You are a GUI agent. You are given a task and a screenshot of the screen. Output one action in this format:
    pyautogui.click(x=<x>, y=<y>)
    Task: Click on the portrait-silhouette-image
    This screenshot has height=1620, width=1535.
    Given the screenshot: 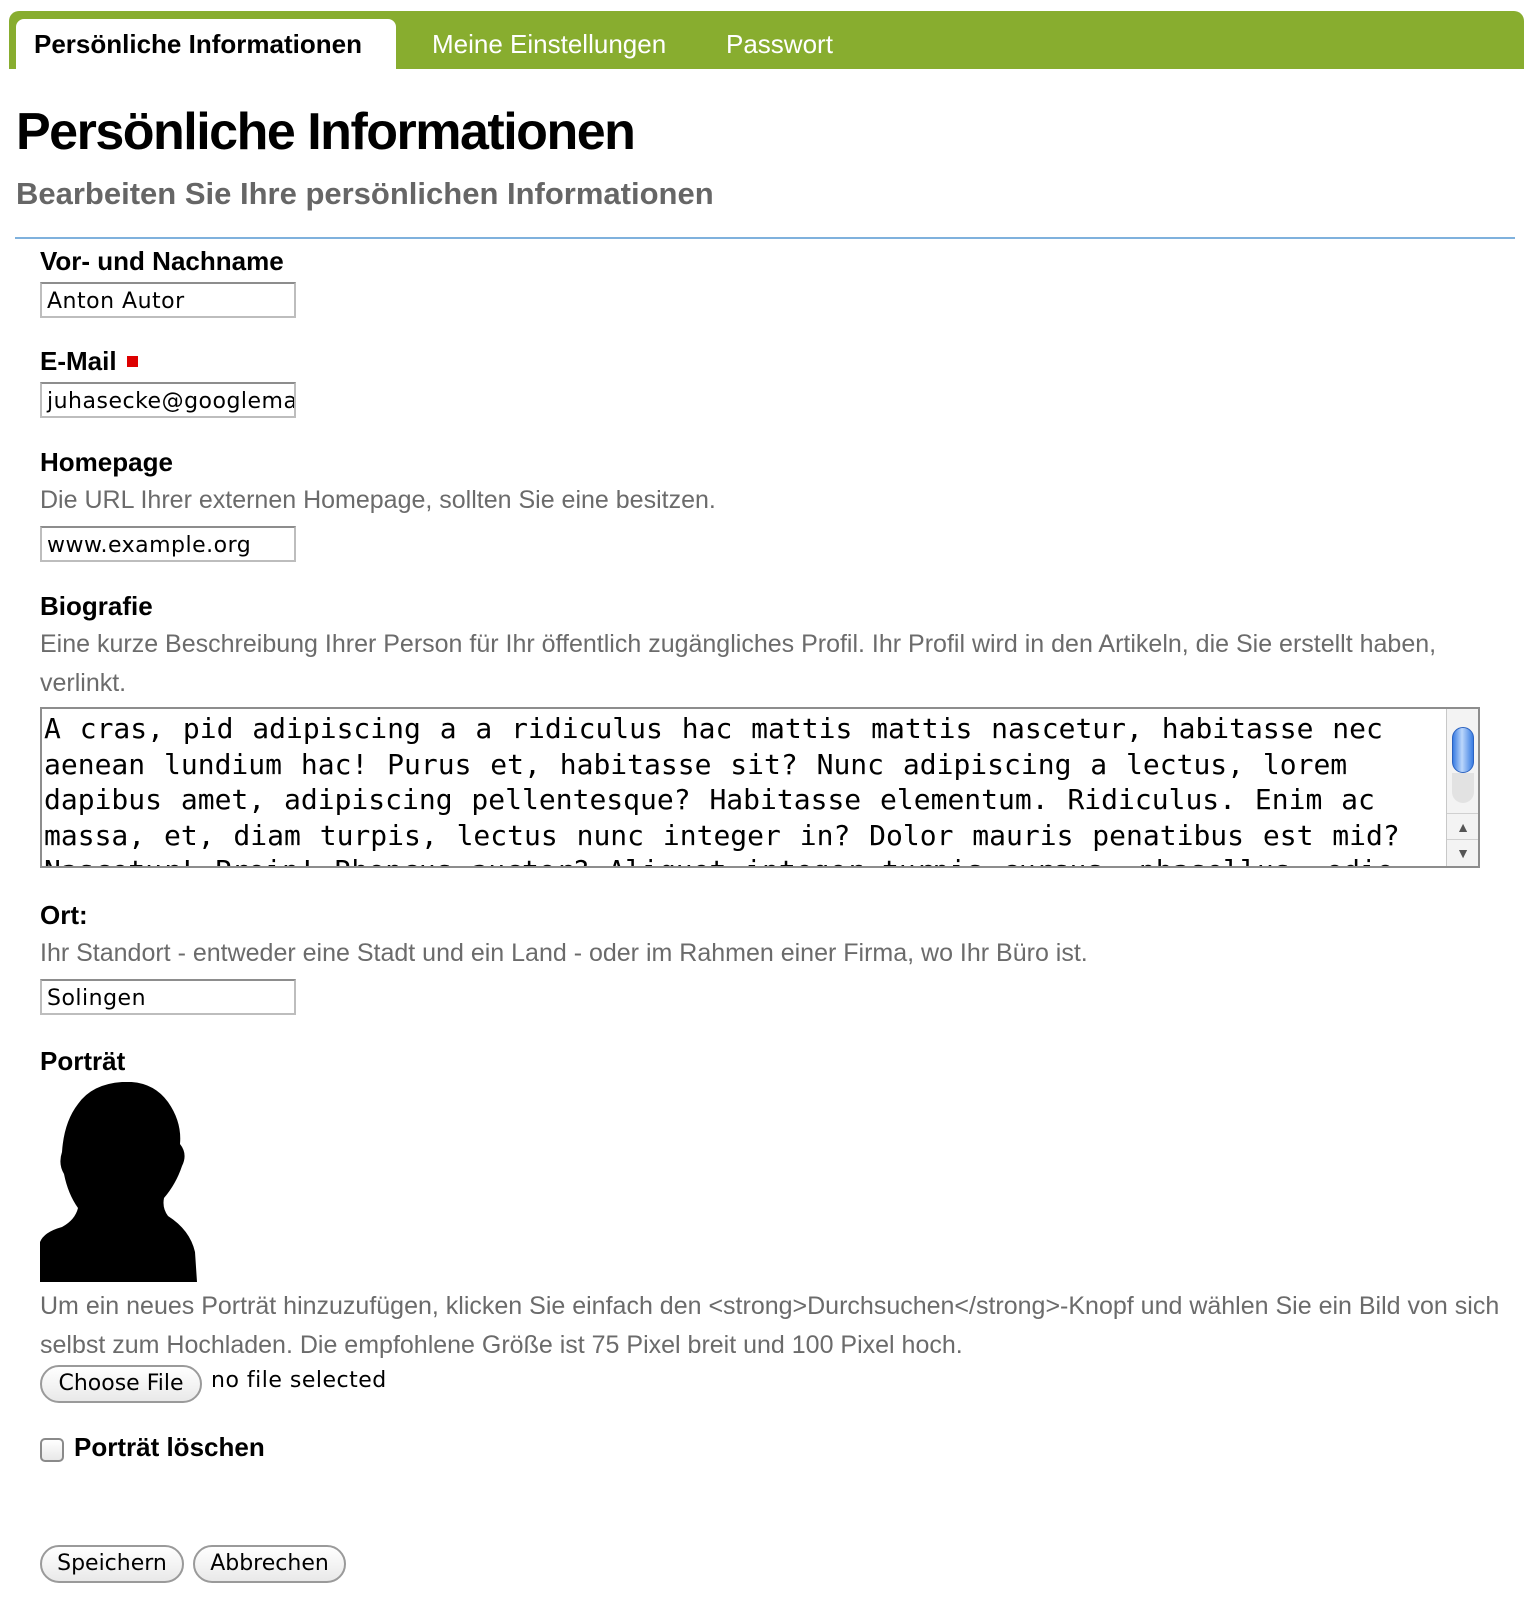 What is the action you would take?
    pyautogui.click(x=118, y=1182)
    